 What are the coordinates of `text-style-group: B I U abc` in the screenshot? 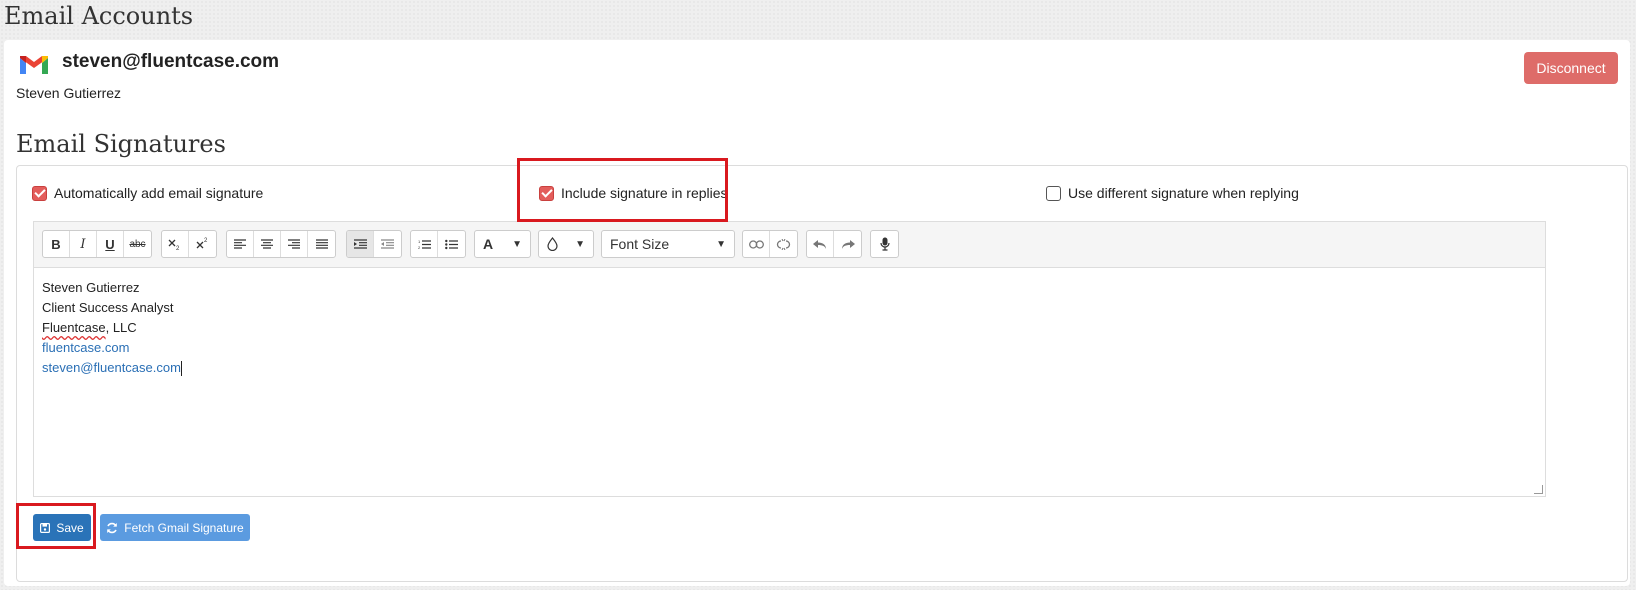 It's located at (97, 244).